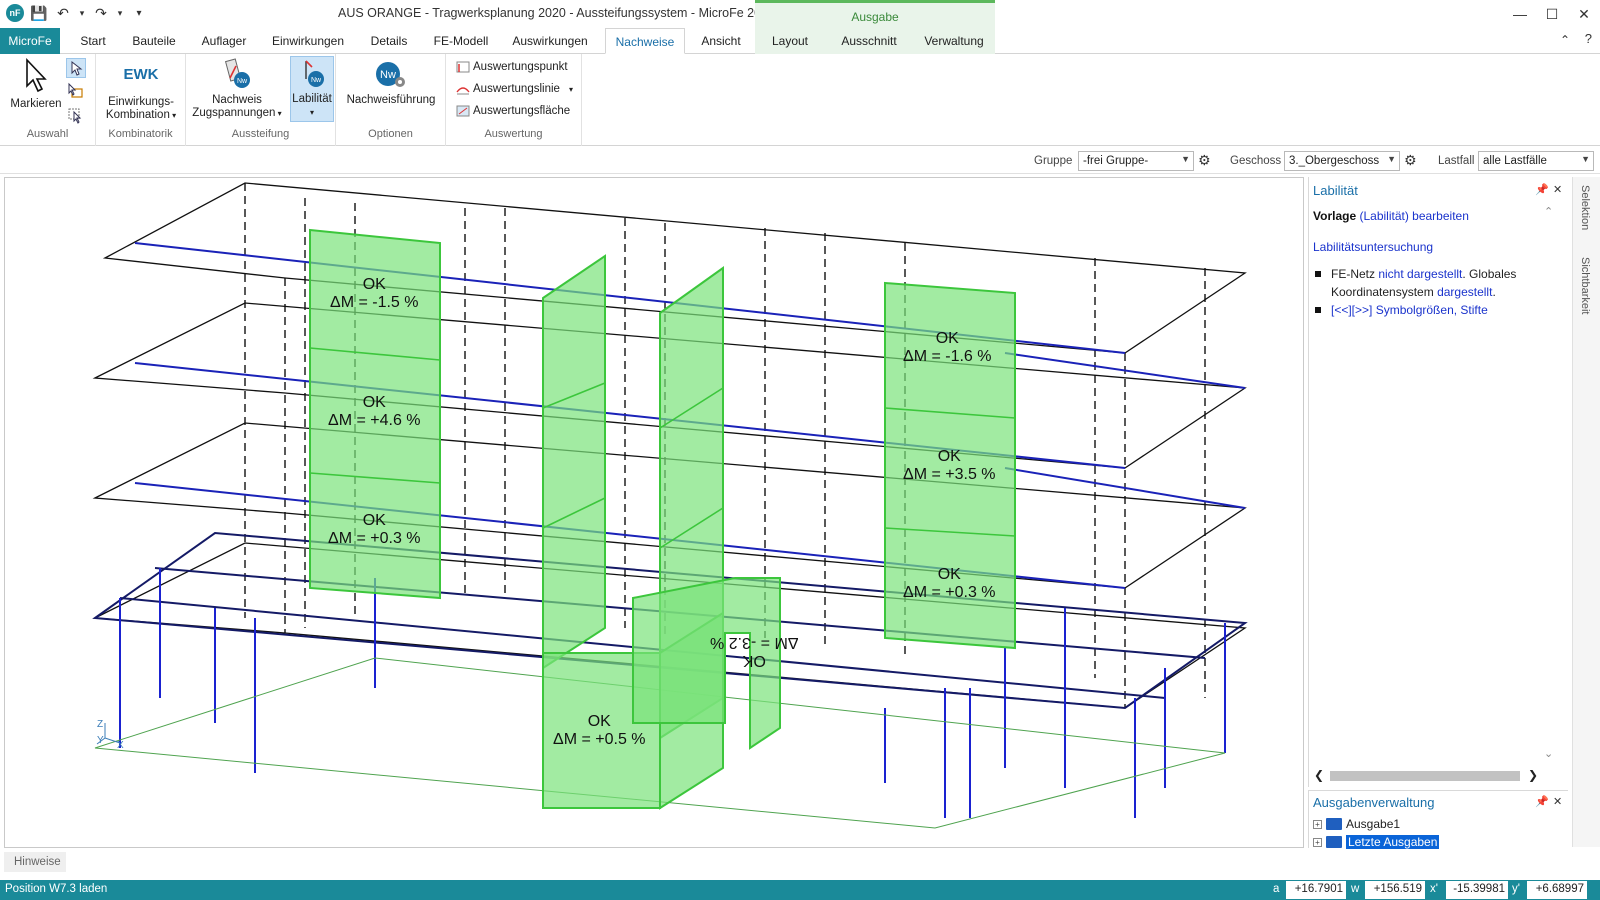 Image resolution: width=1600 pixels, height=900 pixels. What do you see at coordinates (1588, 38) in the screenshot?
I see `help-icon: ?` at bounding box center [1588, 38].